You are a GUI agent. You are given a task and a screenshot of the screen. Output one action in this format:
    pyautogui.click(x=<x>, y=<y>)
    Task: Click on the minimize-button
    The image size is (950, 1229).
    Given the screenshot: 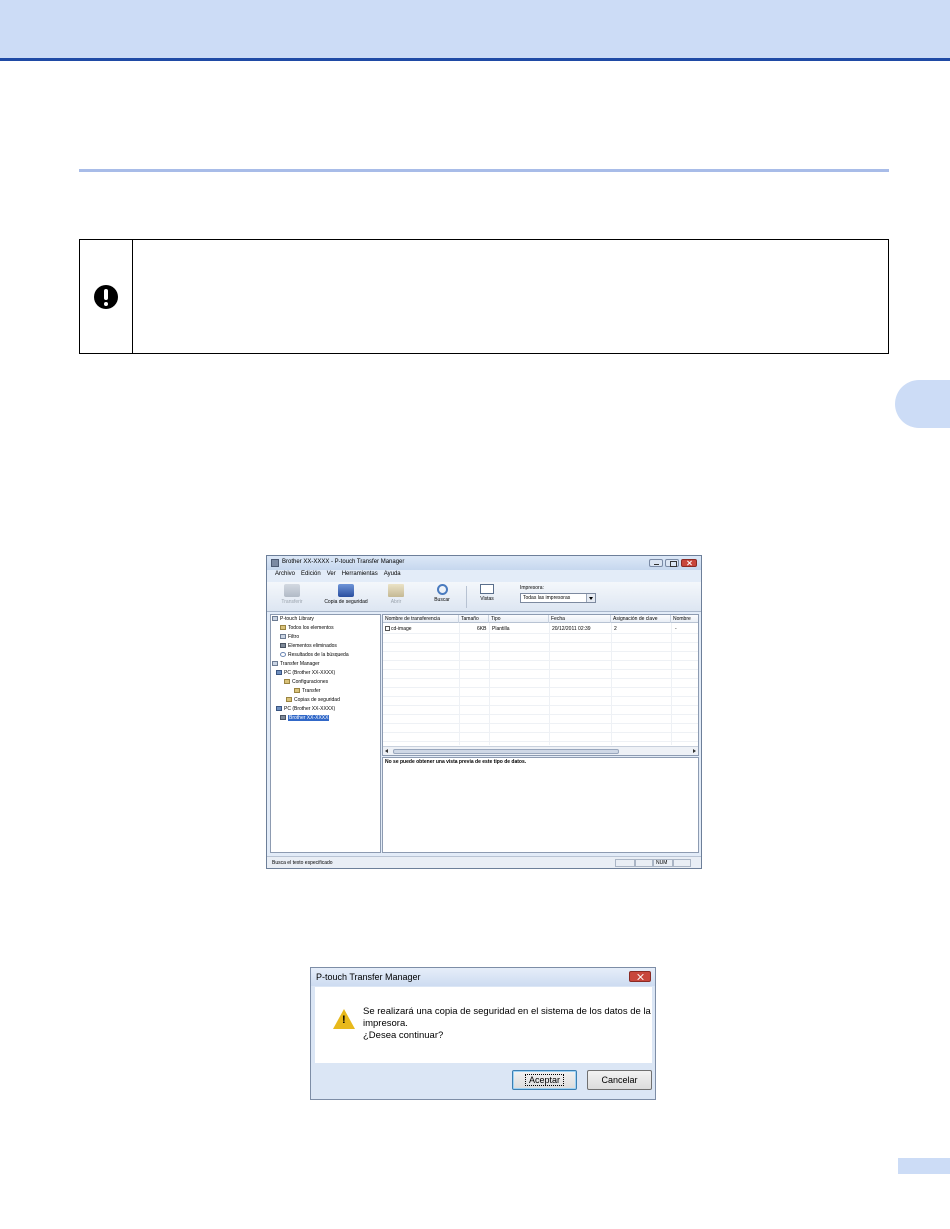 What is the action you would take?
    pyautogui.click(x=656, y=563)
    